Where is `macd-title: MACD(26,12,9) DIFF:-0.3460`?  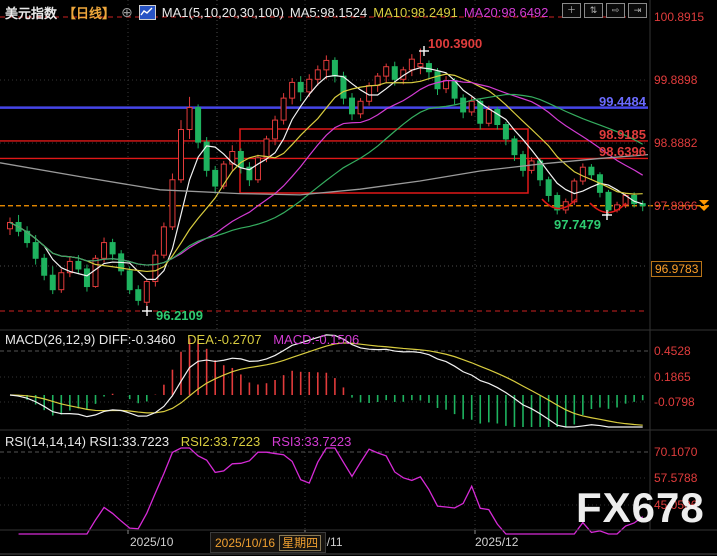 macd-title: MACD(26,12,9) DIFF:-0.3460 is located at coordinates (90, 339).